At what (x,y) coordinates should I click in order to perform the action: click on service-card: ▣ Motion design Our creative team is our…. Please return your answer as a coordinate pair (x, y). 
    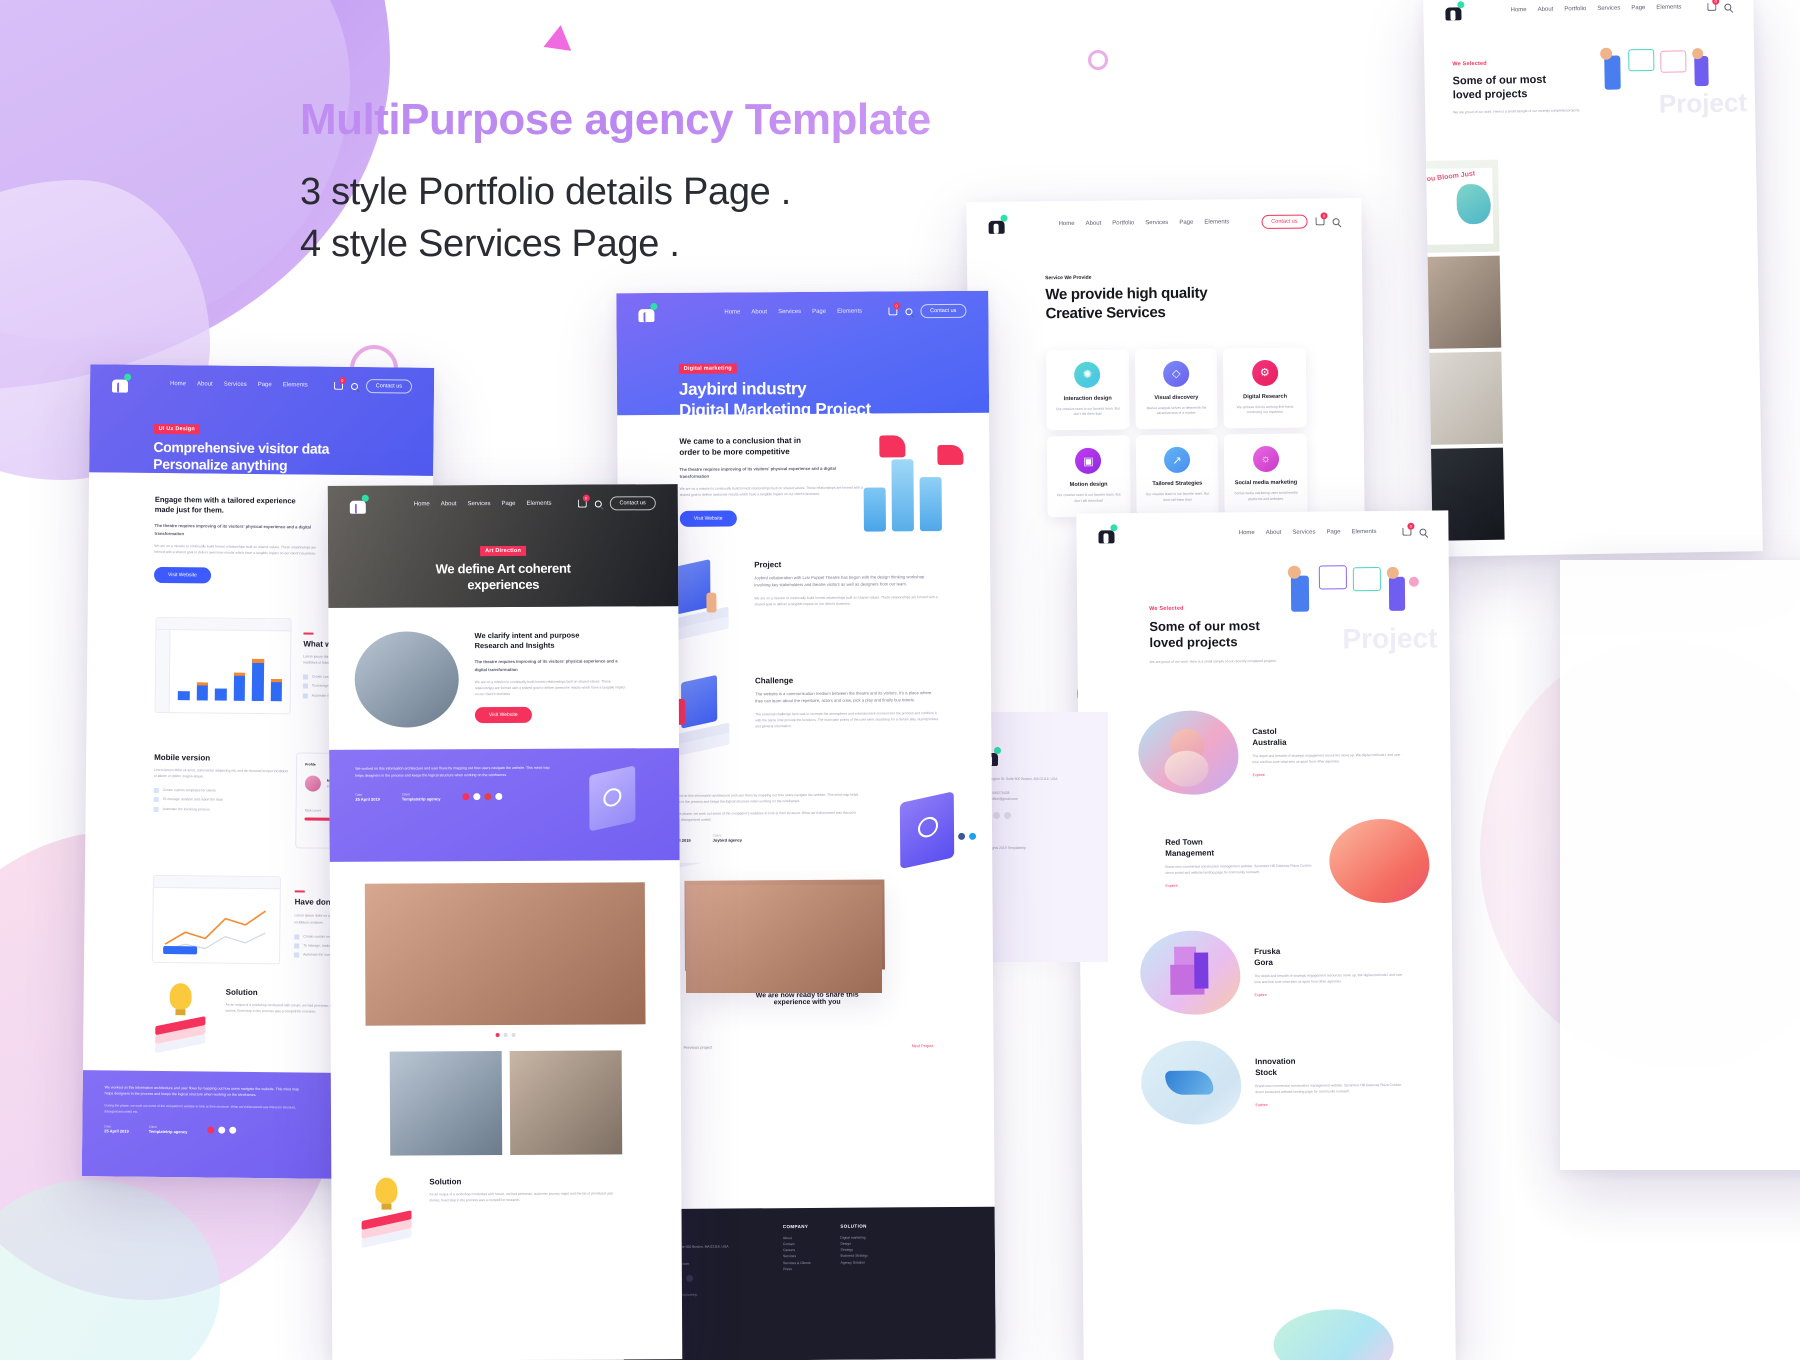
    Looking at the image, I should click on (1088, 476).